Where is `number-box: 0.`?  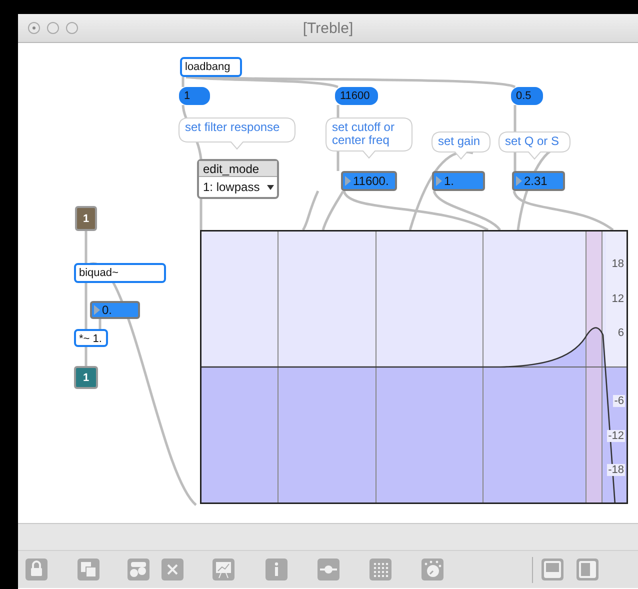
number-box: 0. is located at coordinates (115, 310).